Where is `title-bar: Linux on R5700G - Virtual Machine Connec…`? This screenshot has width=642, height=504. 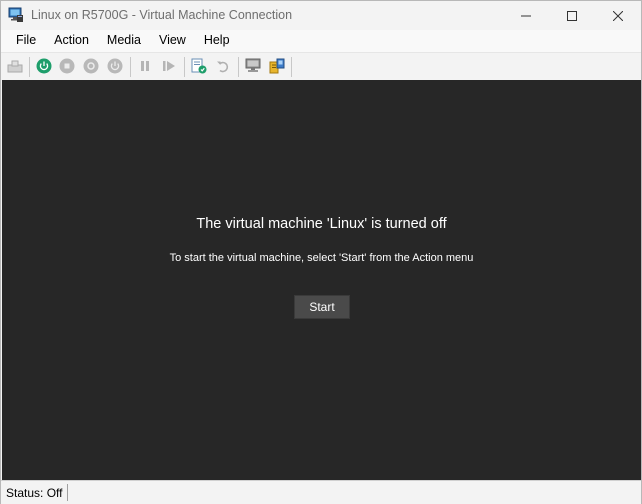 title-bar: Linux on R5700G - Virtual Machine Connec… is located at coordinates (321, 15).